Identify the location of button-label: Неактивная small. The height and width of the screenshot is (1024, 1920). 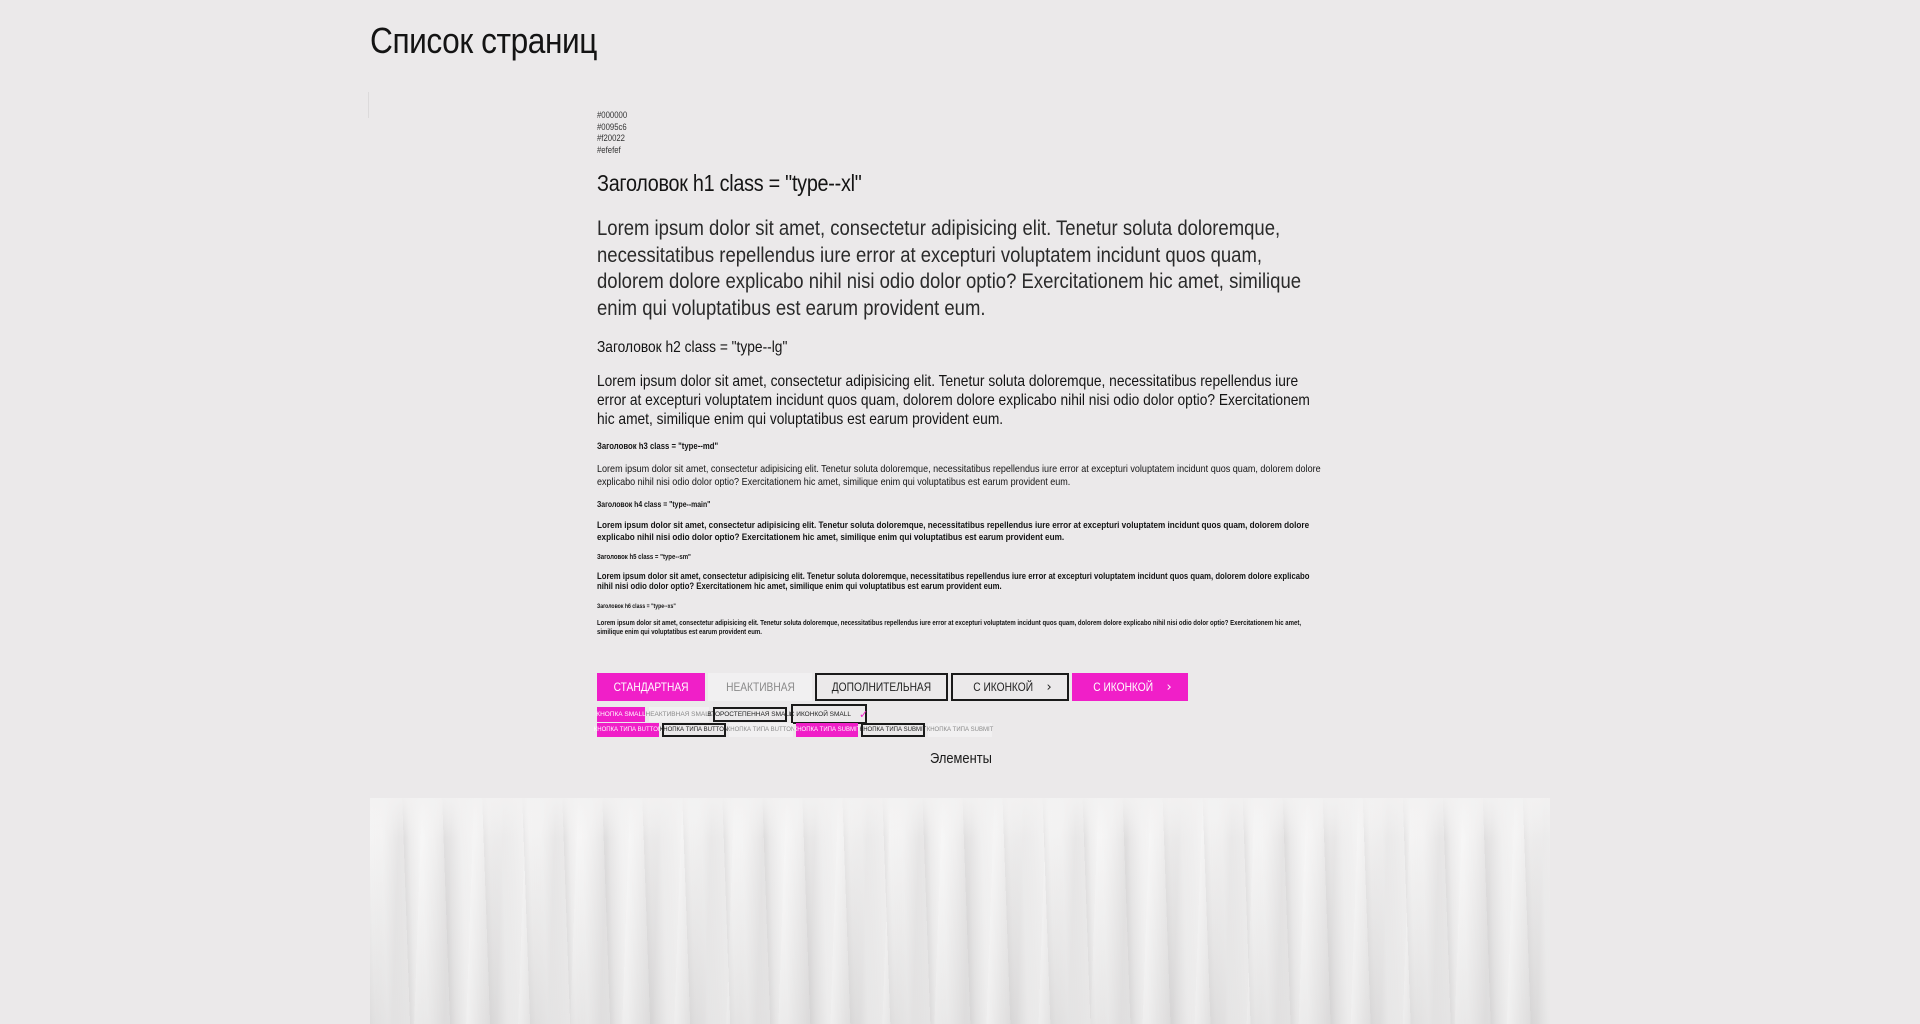
(679, 714).